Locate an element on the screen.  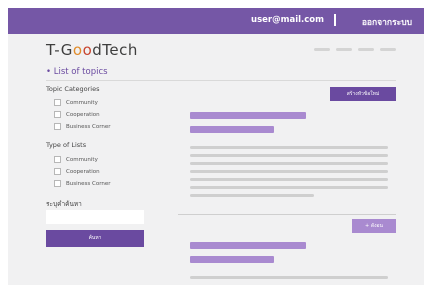
search-input is located at coordinates (95, 217).